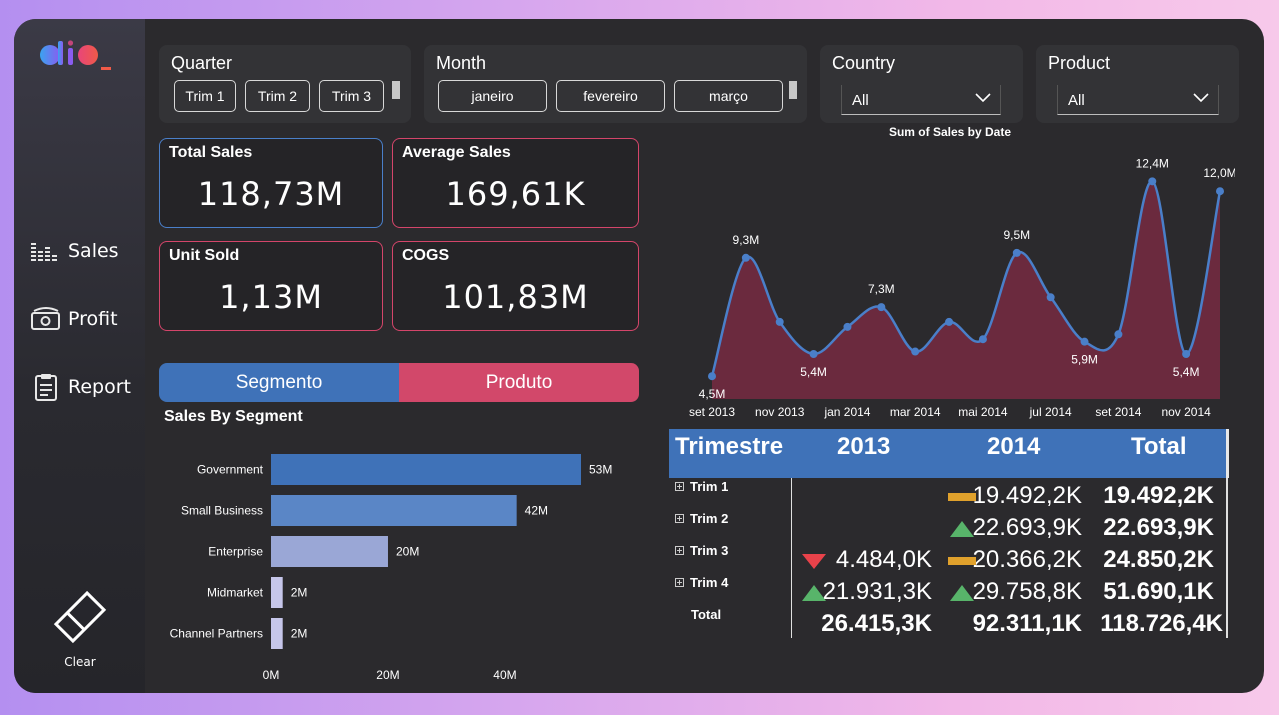  I want to click on point-value-label: 5,4M, so click(813, 372).